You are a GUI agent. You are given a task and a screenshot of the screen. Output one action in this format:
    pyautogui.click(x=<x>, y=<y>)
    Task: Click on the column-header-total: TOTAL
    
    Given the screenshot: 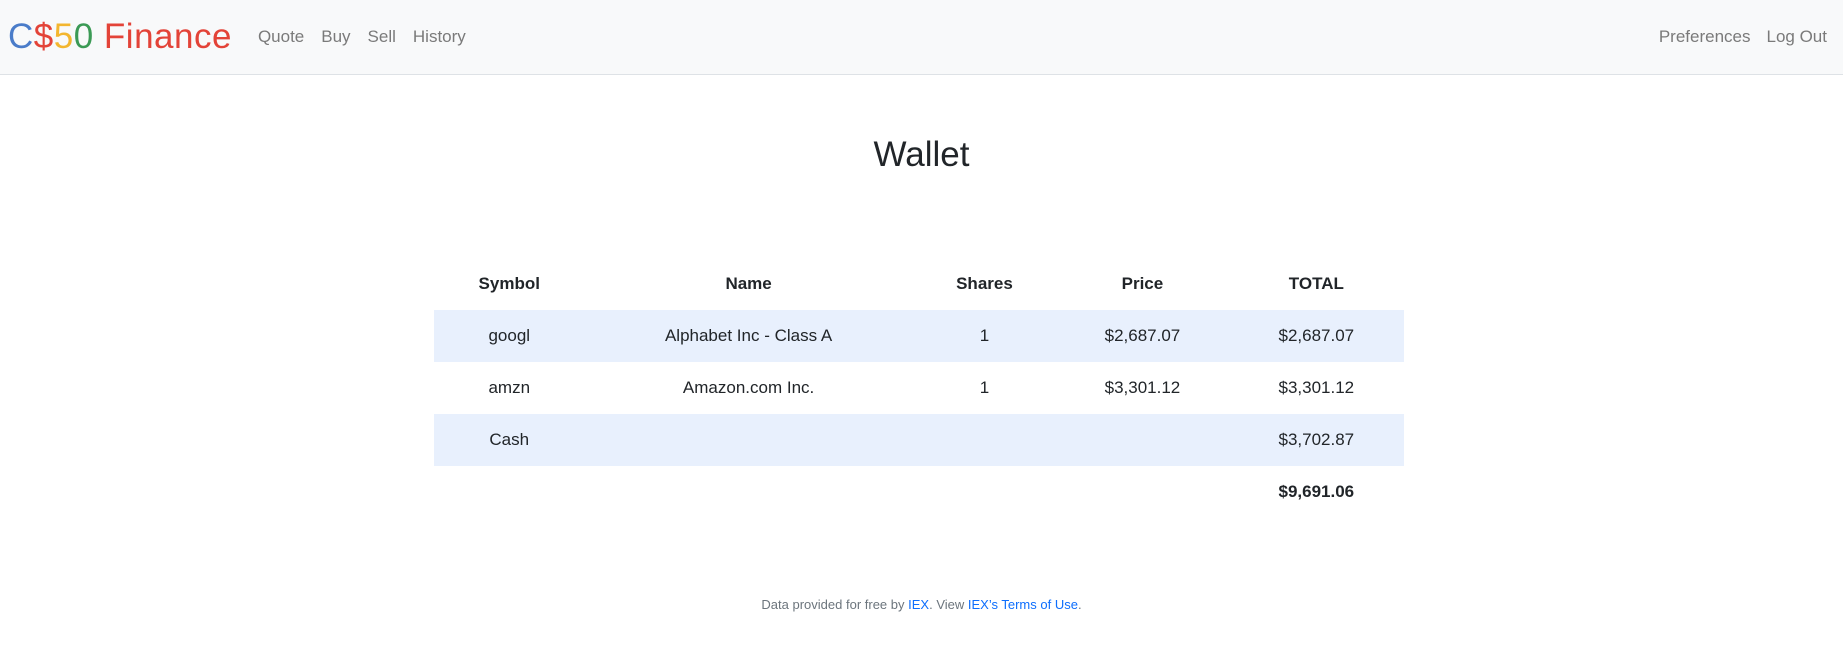 What is the action you would take?
    pyautogui.click(x=1316, y=283)
    